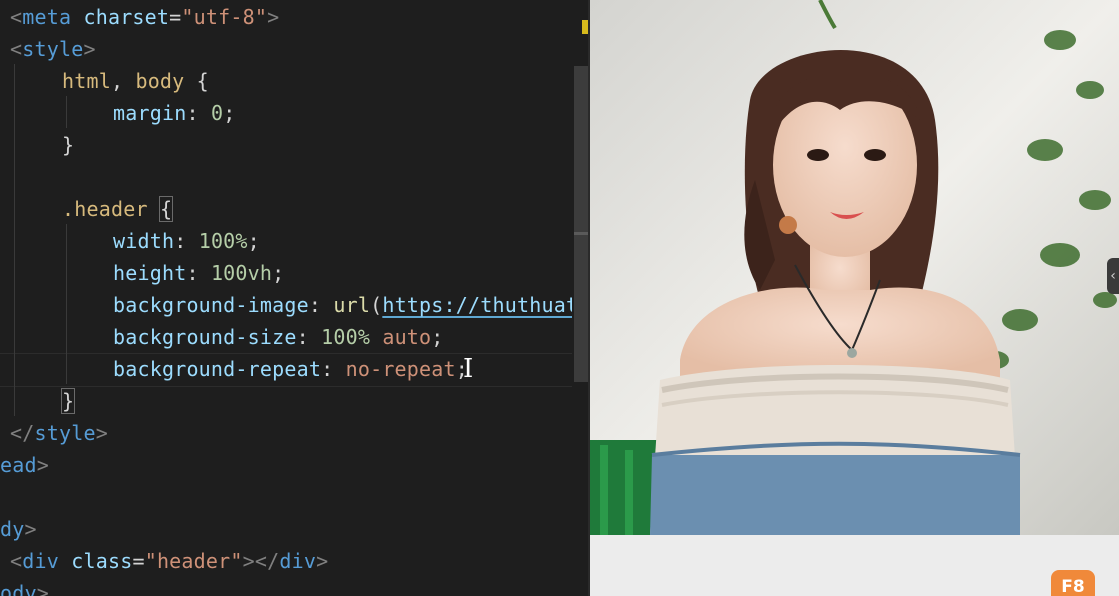  Describe the element at coordinates (150, 113) in the screenshot. I see `code-token: margin` at that location.